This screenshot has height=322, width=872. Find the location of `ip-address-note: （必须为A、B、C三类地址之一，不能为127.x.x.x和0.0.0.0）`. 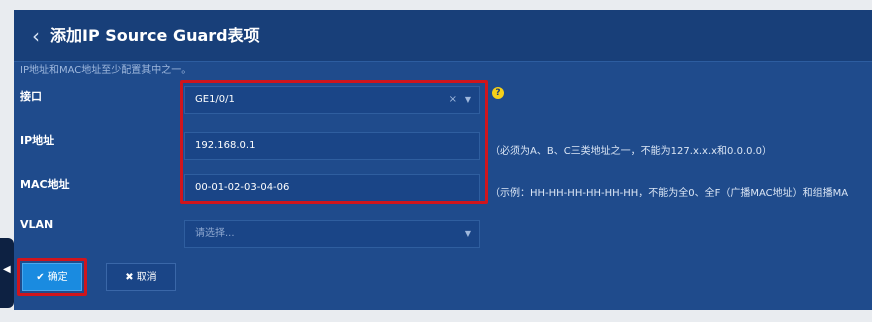

ip-address-note: （必须为A、B、C三类地址之一，不能为127.x.x.x和0.0.0.0） is located at coordinates (631, 151).